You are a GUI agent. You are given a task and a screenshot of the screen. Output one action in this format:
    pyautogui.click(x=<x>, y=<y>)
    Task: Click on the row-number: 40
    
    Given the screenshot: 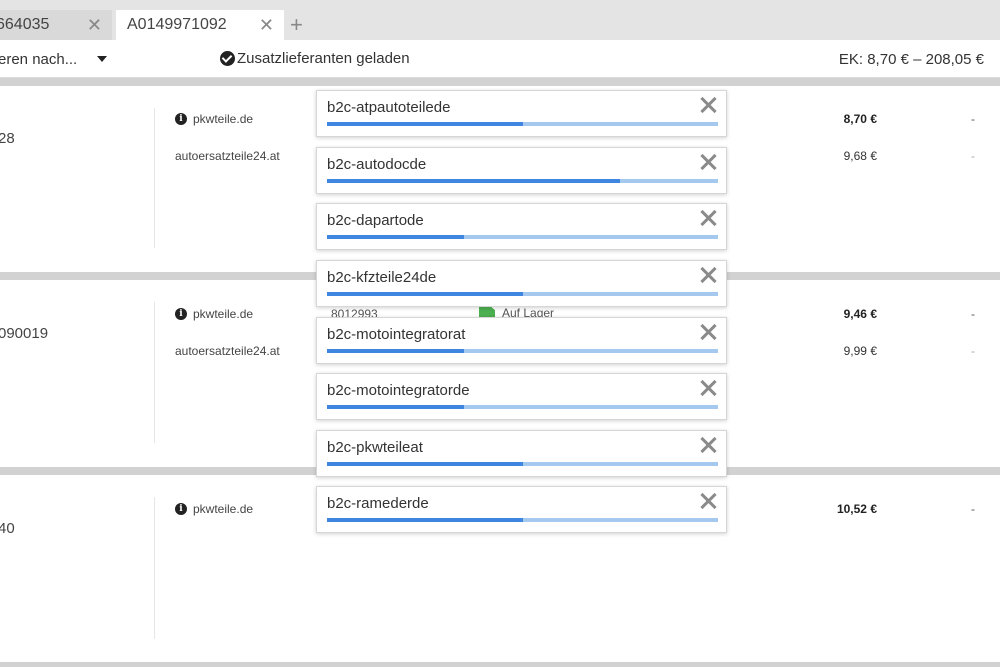 What is the action you would take?
    pyautogui.click(x=7, y=528)
    